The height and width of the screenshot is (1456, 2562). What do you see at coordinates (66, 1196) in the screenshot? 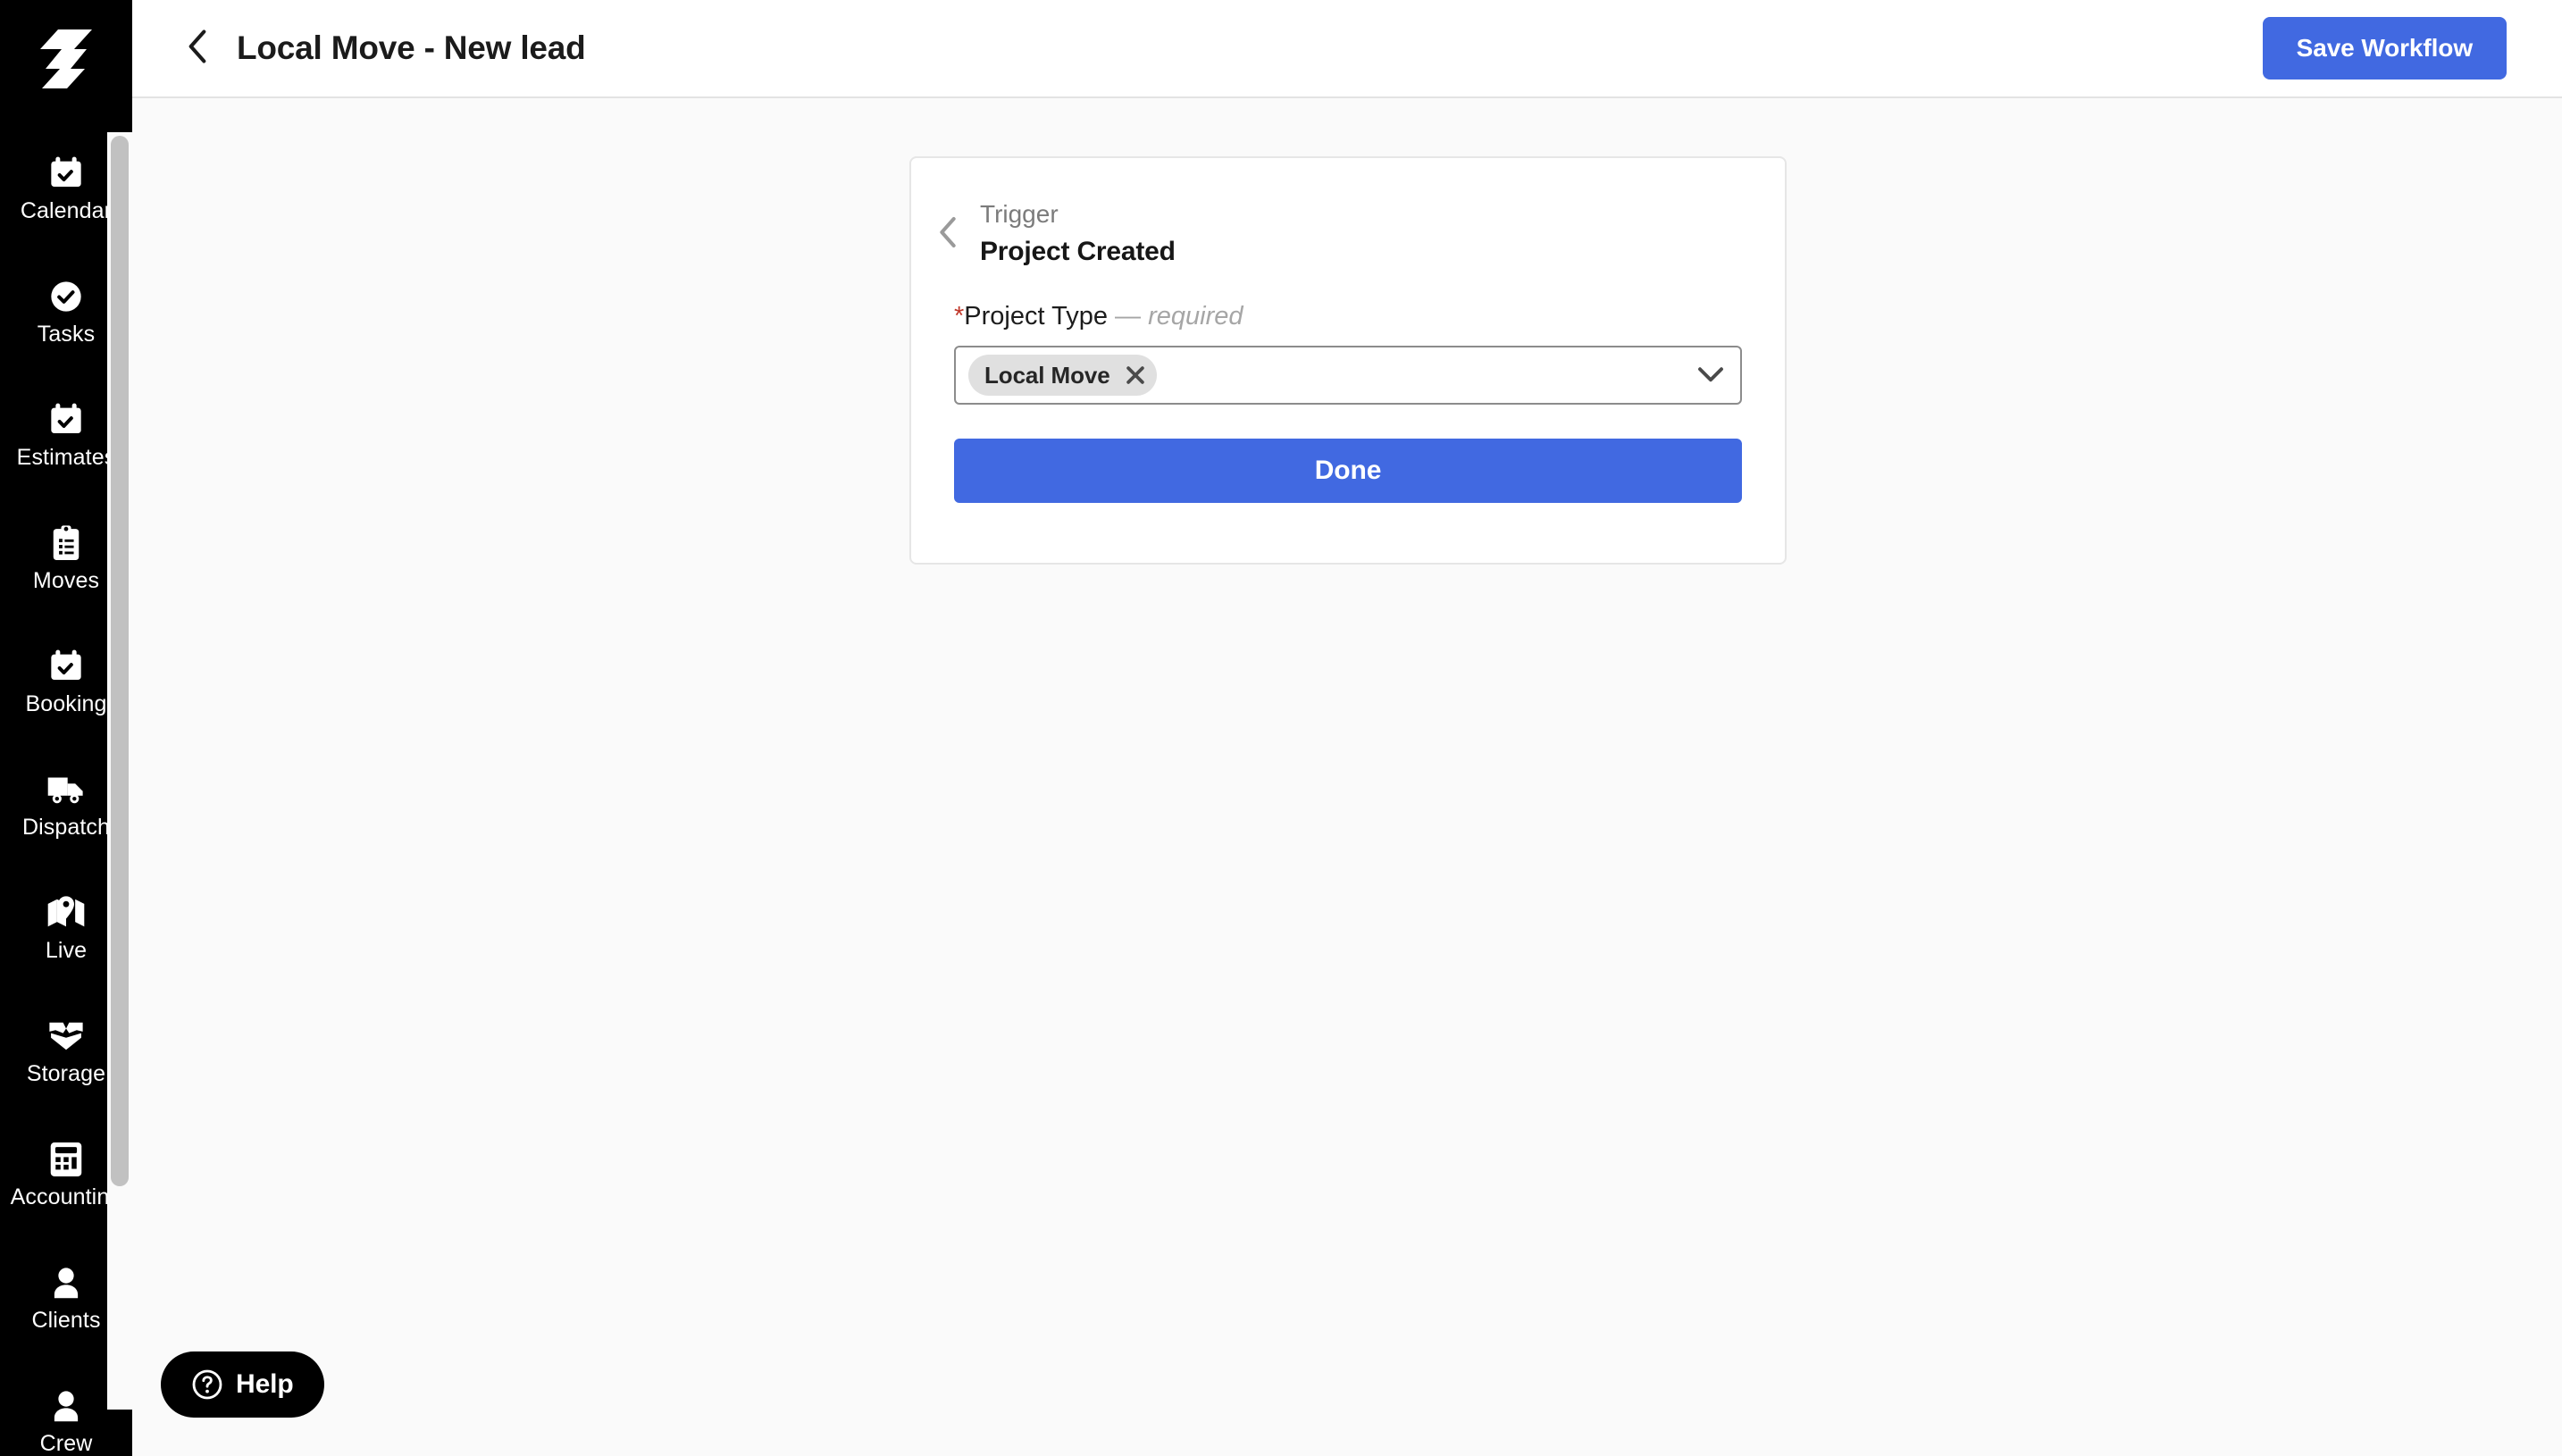
I see `sidebar-item-label: Accounting` at bounding box center [66, 1196].